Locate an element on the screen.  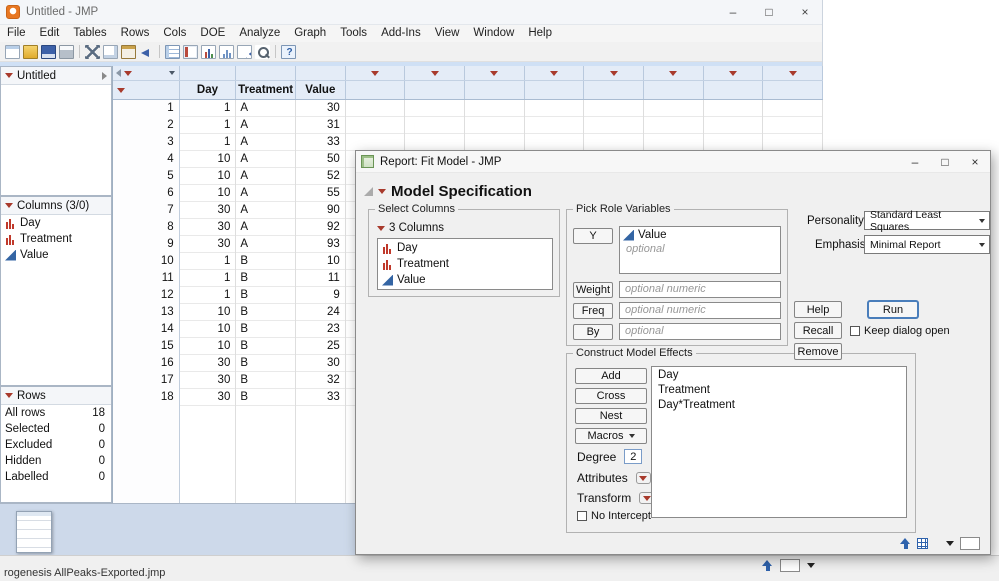
print-icon is located at coordinates (66, 51).